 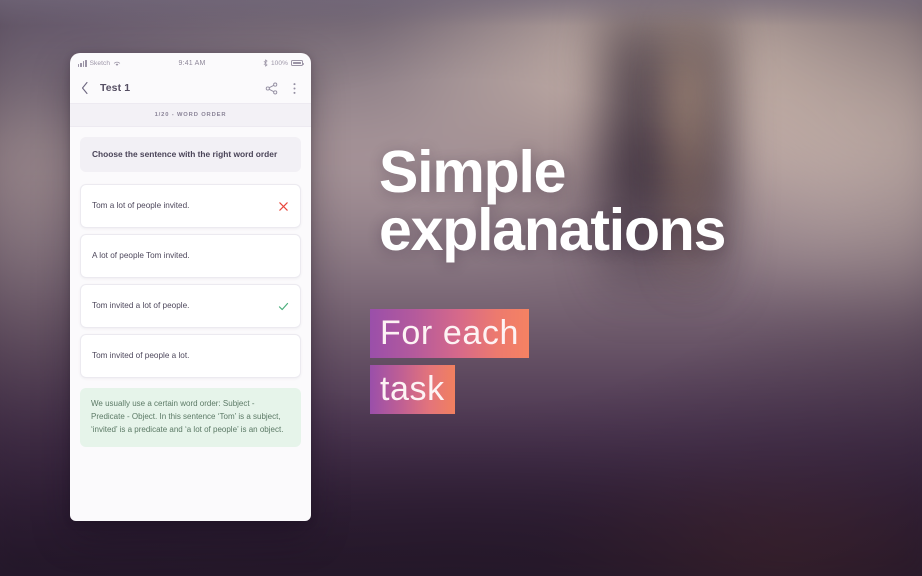 What do you see at coordinates (265, 63) in the screenshot?
I see `bluetooth-icon` at bounding box center [265, 63].